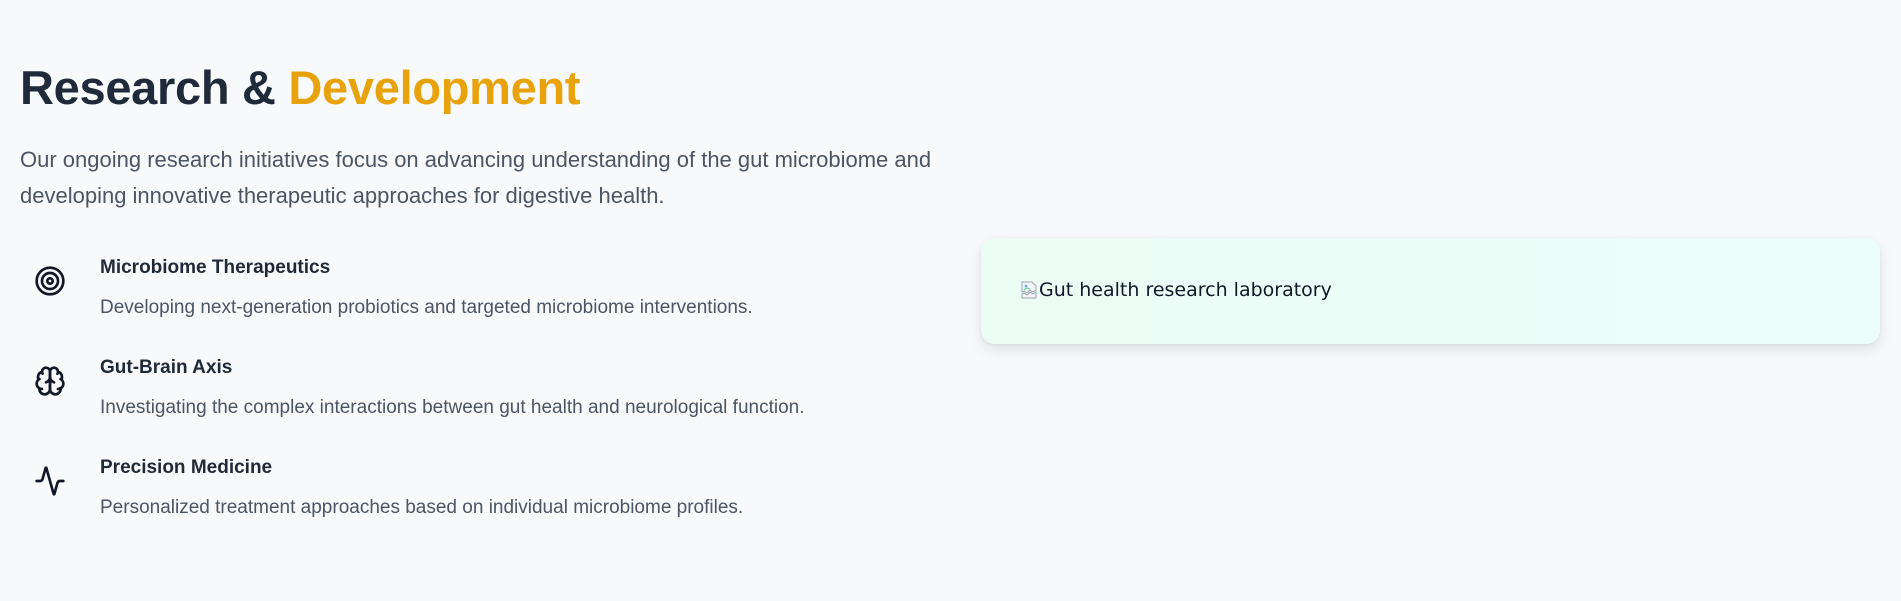  I want to click on section-title-accent: Development, so click(434, 87).